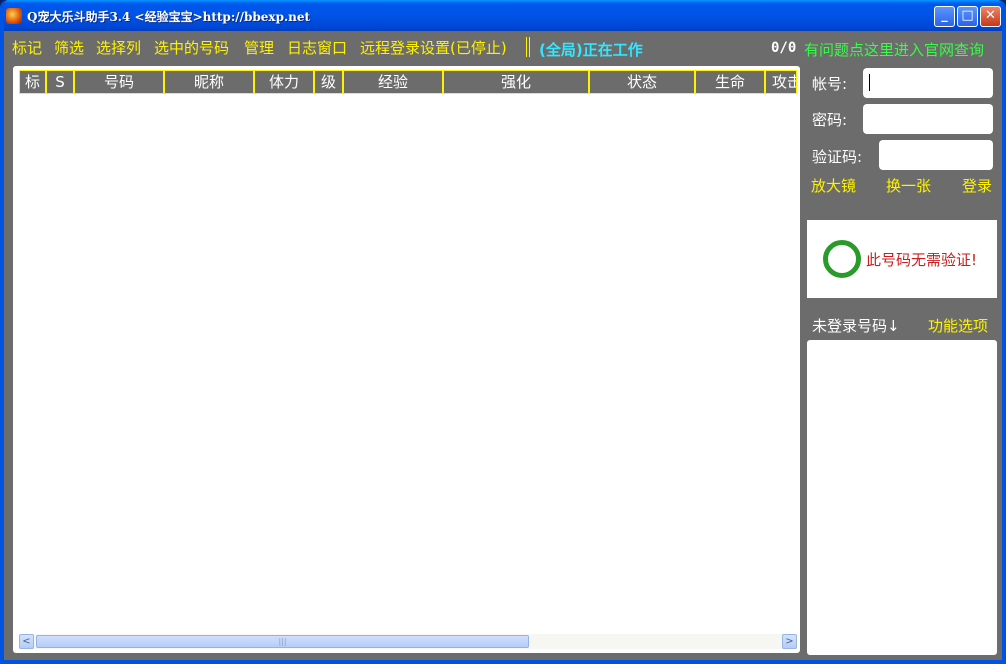  I want to click on menu-mark: 标记, so click(27, 48).